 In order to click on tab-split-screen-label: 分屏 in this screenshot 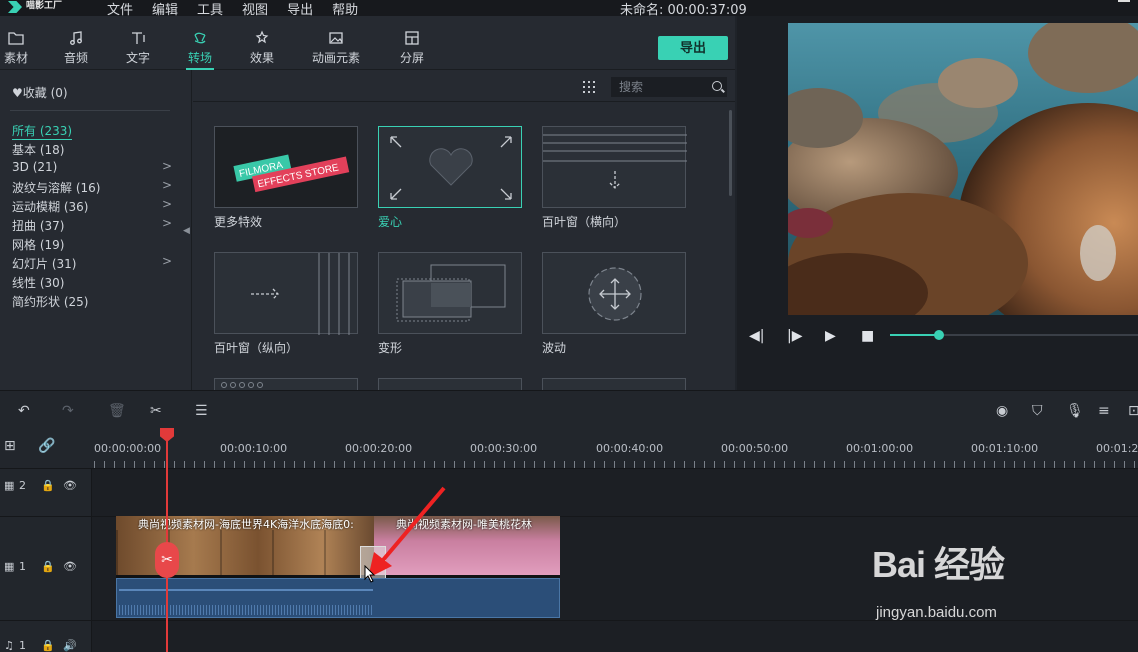, I will do `click(412, 58)`.